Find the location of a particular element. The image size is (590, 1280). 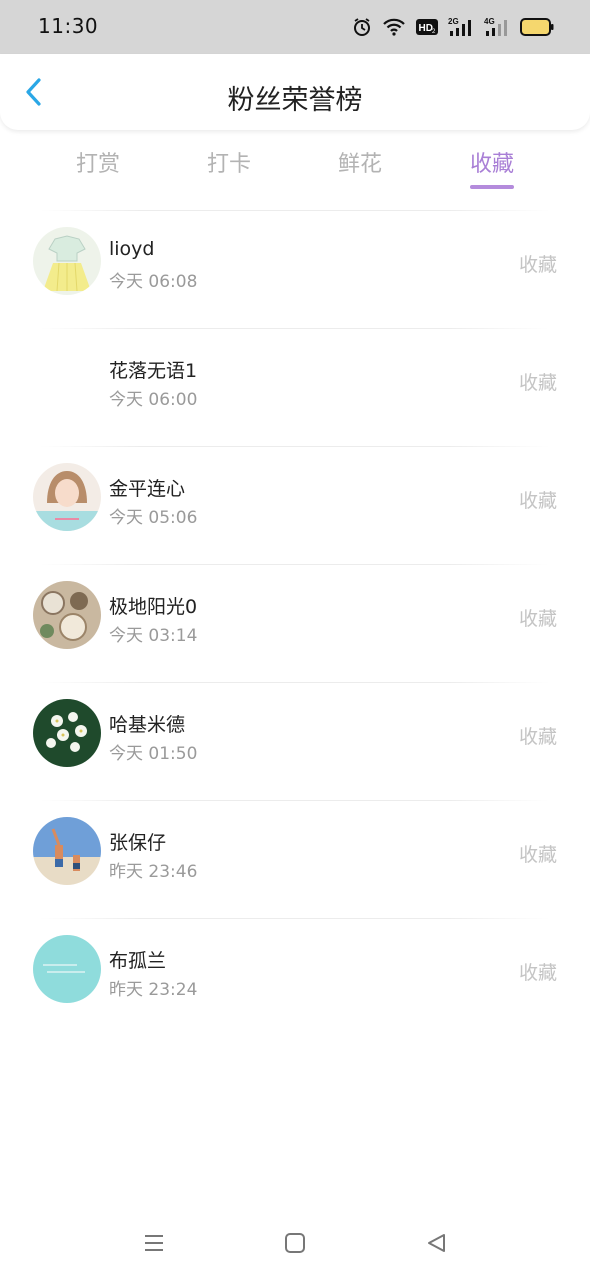

user-time: 今天 06:00 is located at coordinates (153, 400).